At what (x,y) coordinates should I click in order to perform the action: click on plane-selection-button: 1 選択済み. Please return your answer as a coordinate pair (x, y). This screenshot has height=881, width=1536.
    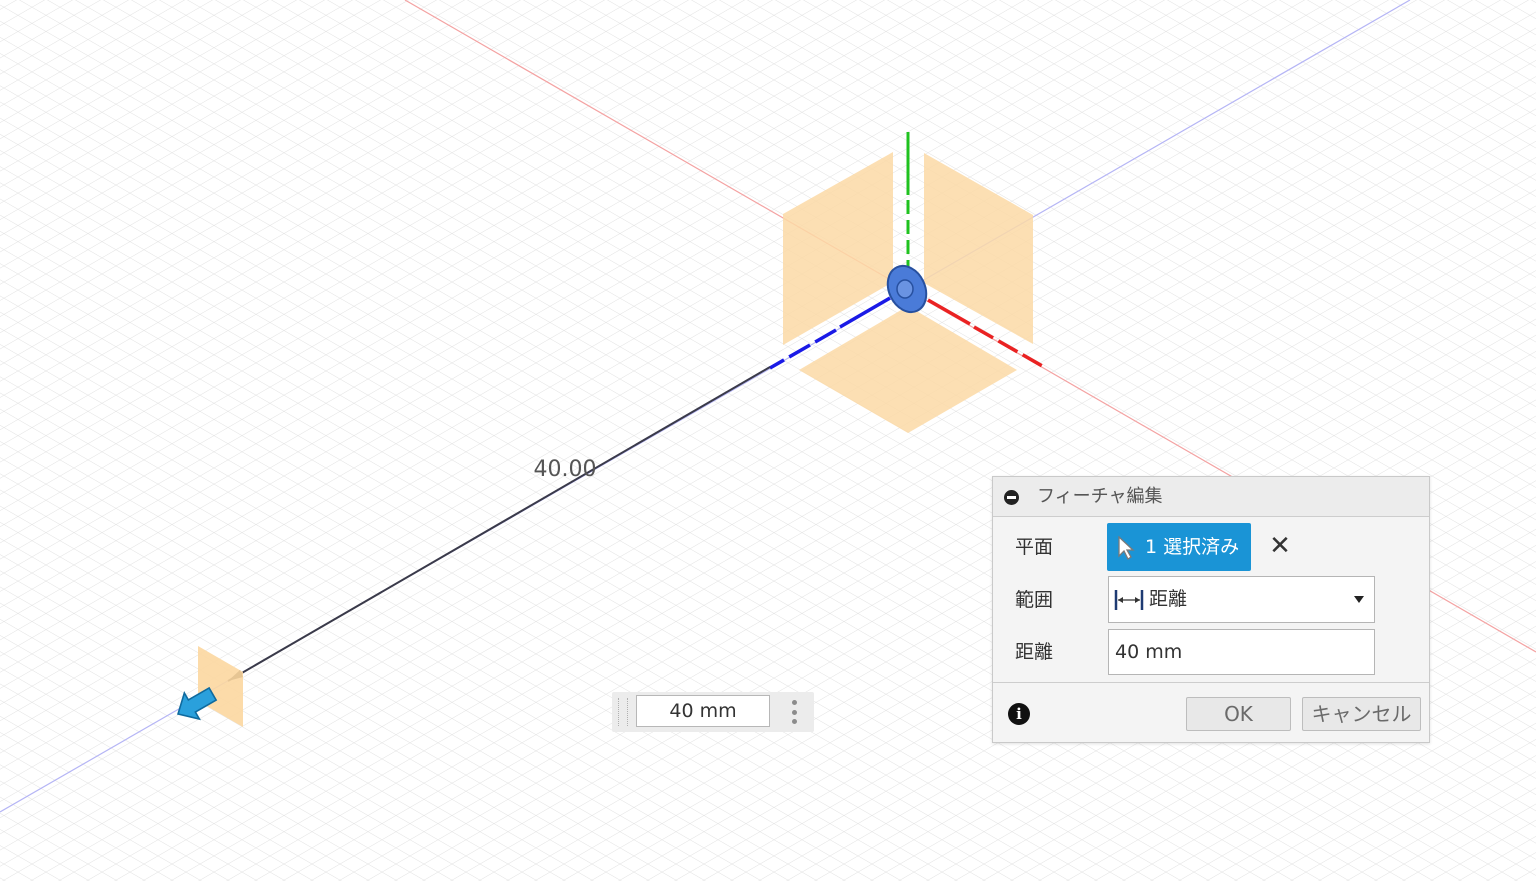
    Looking at the image, I should click on (1179, 547).